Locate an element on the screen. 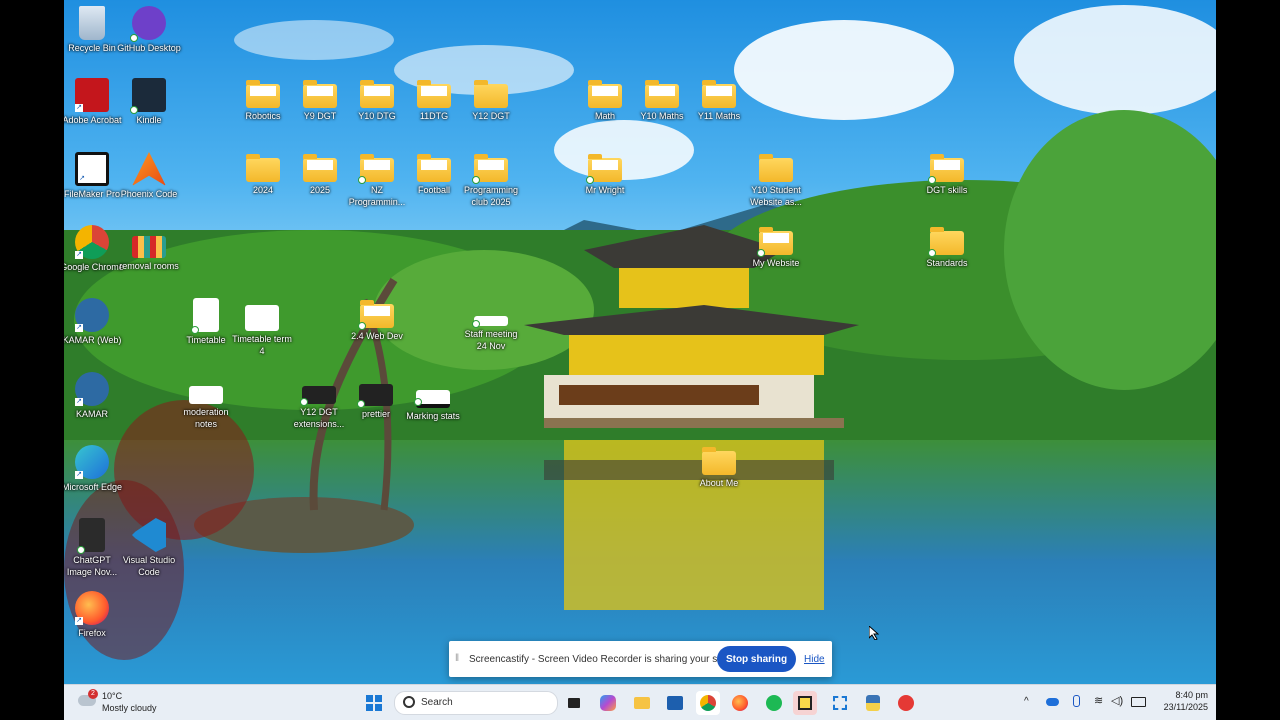 This screenshot has width=1280, height=720. desktop-icon-removal-rooms: removal rooms is located at coordinates (149, 254).